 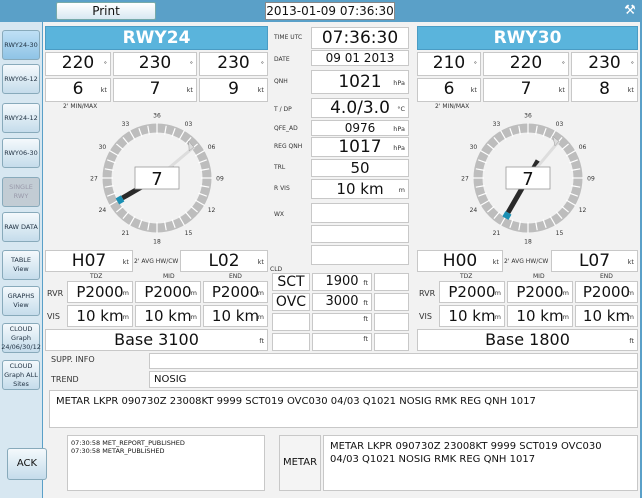 What do you see at coordinates (169, 276) in the screenshot?
I see `rwy-left-mid-label: MID` at bounding box center [169, 276].